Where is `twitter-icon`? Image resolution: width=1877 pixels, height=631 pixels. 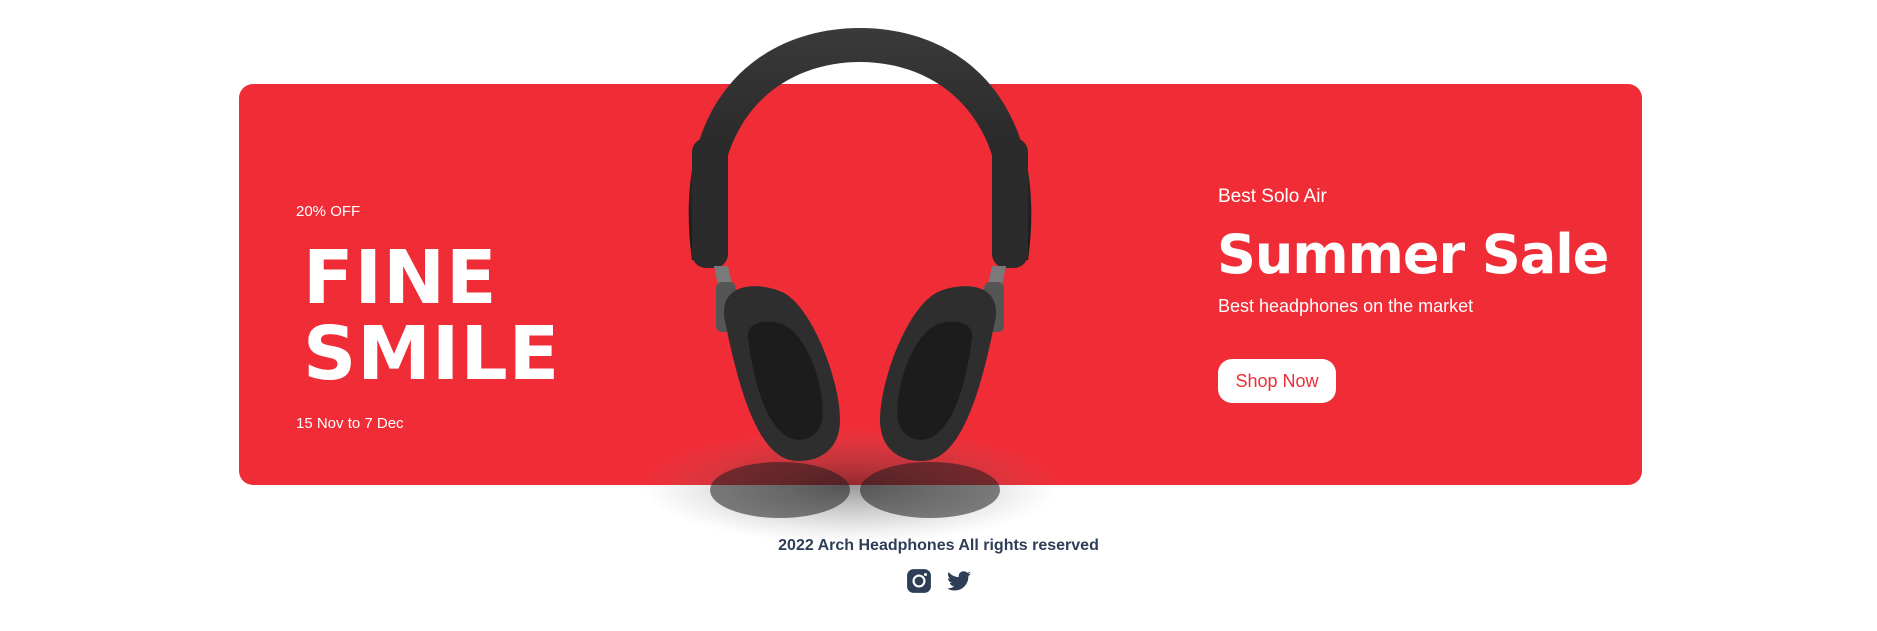
twitter-icon is located at coordinates (959, 581).